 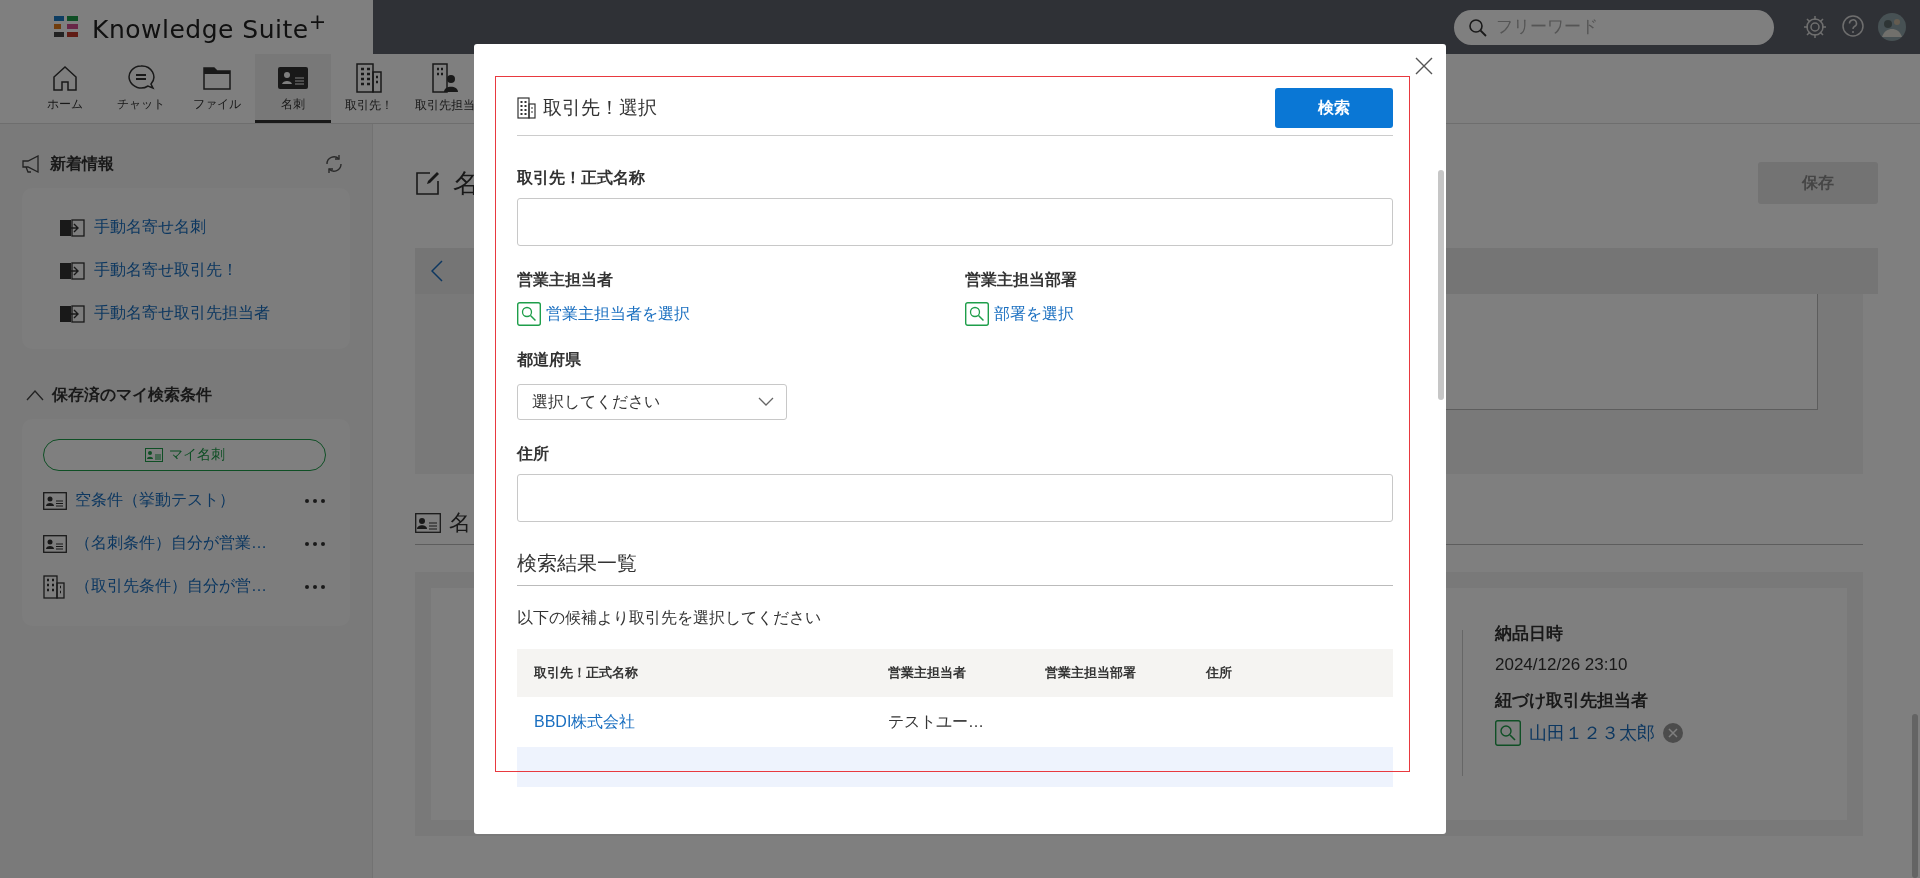 I want to click on nav-tab: チャット, so click(x=141, y=88).